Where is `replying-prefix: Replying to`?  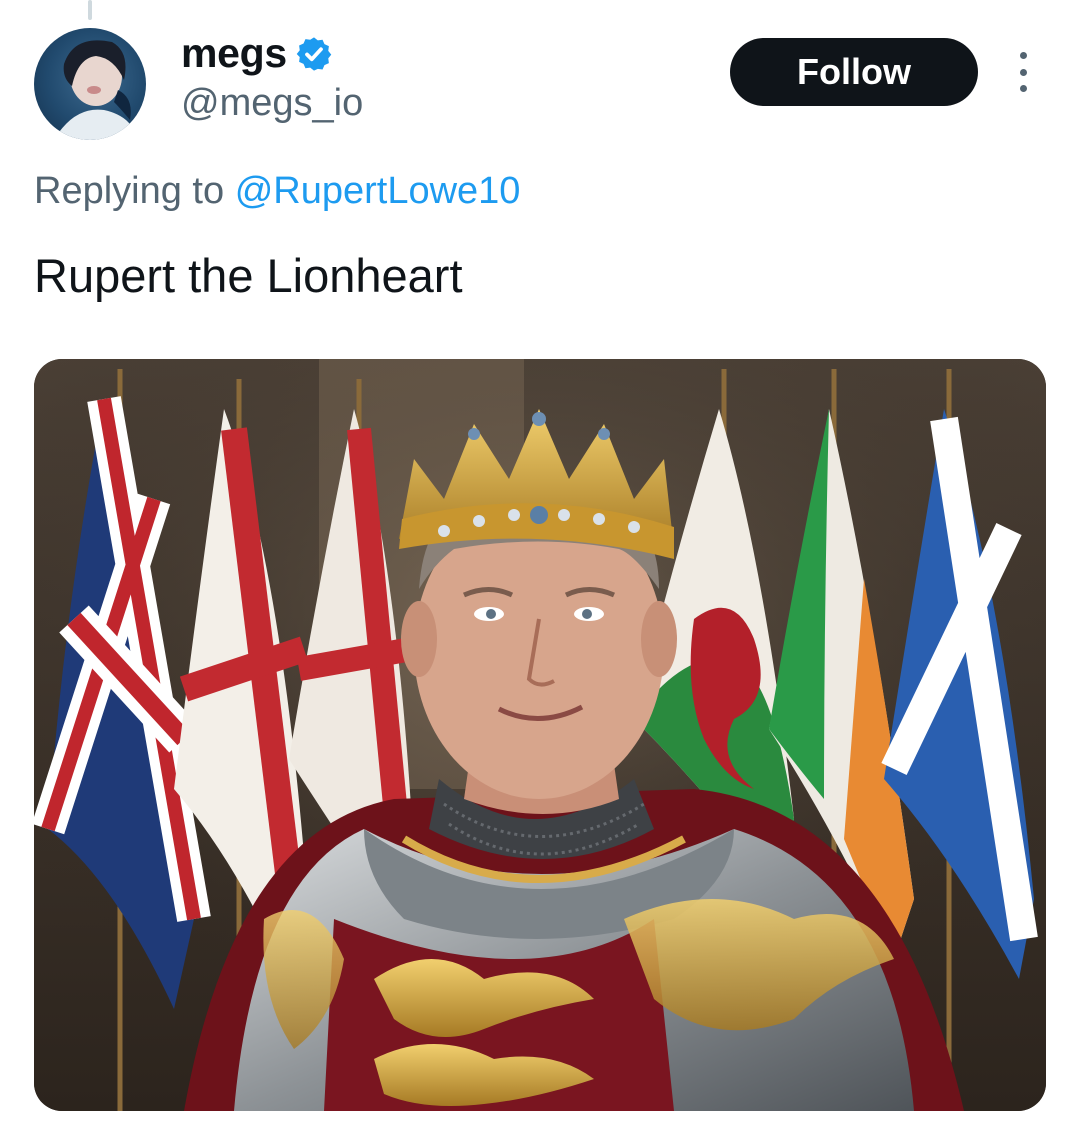 replying-prefix: Replying to is located at coordinates (129, 191).